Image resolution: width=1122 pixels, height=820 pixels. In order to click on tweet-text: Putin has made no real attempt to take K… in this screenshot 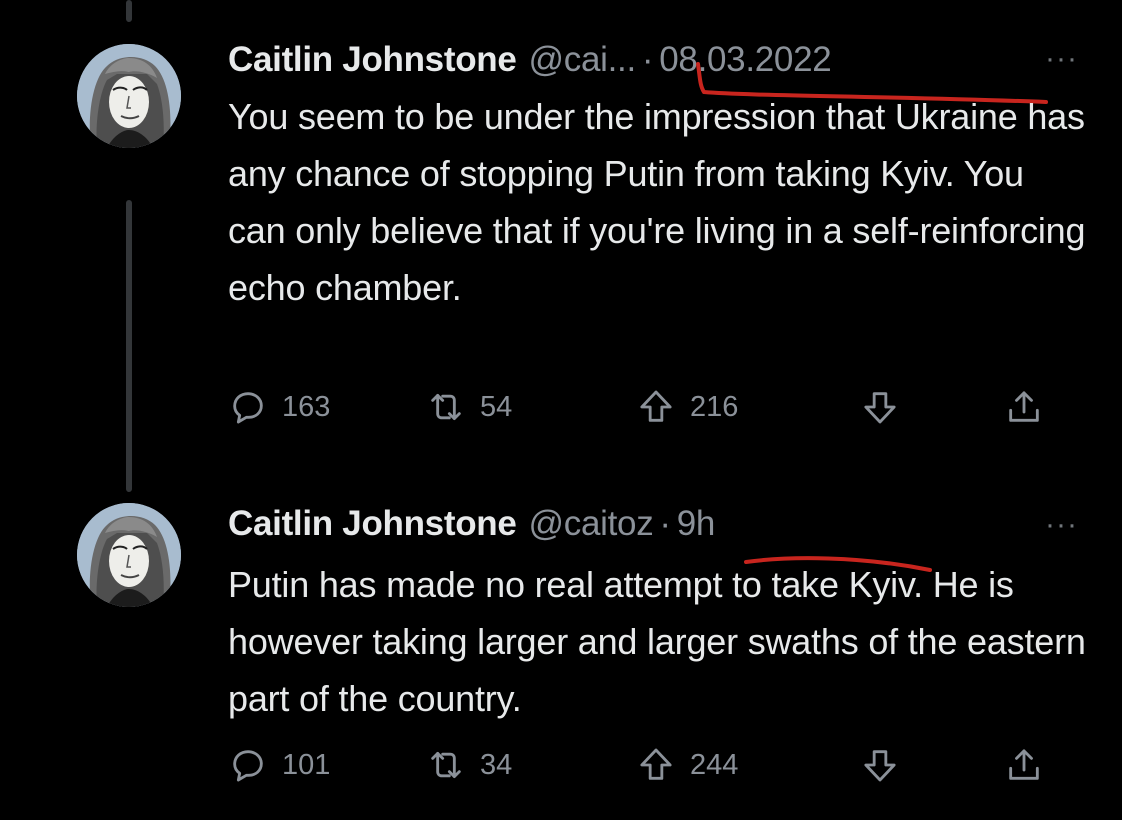, I will do `click(657, 641)`.